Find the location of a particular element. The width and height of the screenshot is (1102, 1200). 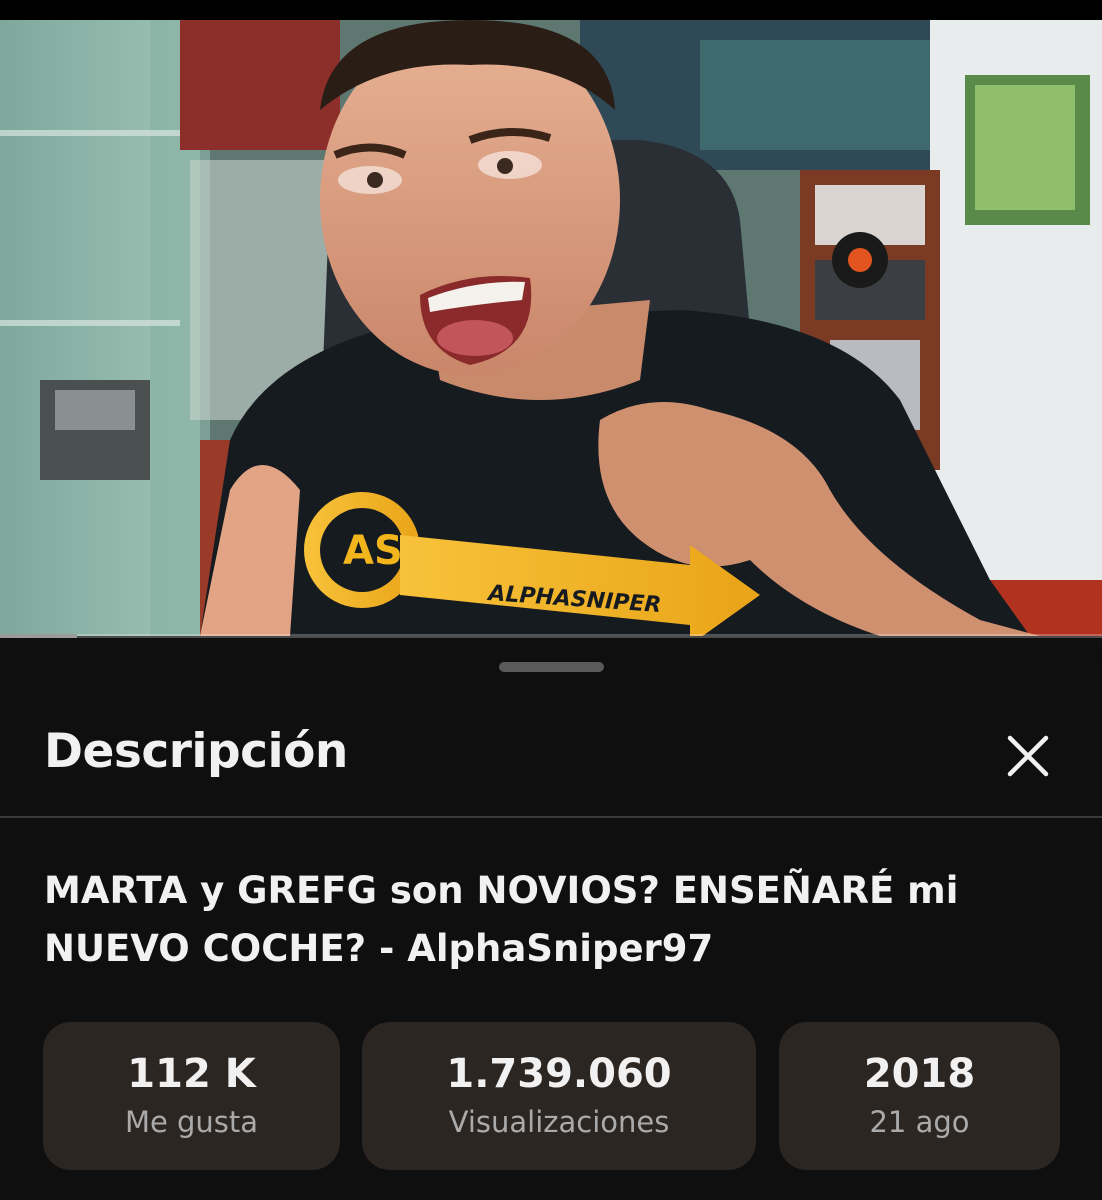

upload-day-month: 21 ago is located at coordinates (919, 1122).